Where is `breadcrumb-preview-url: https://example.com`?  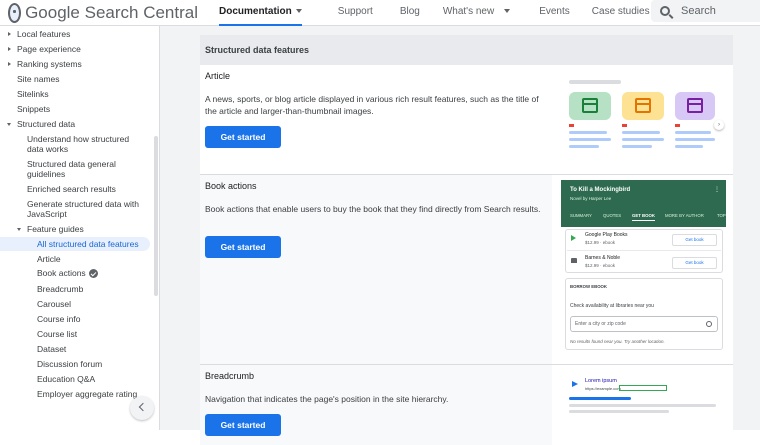
breadcrumb-preview-url: https://example.com is located at coordinates (603, 388).